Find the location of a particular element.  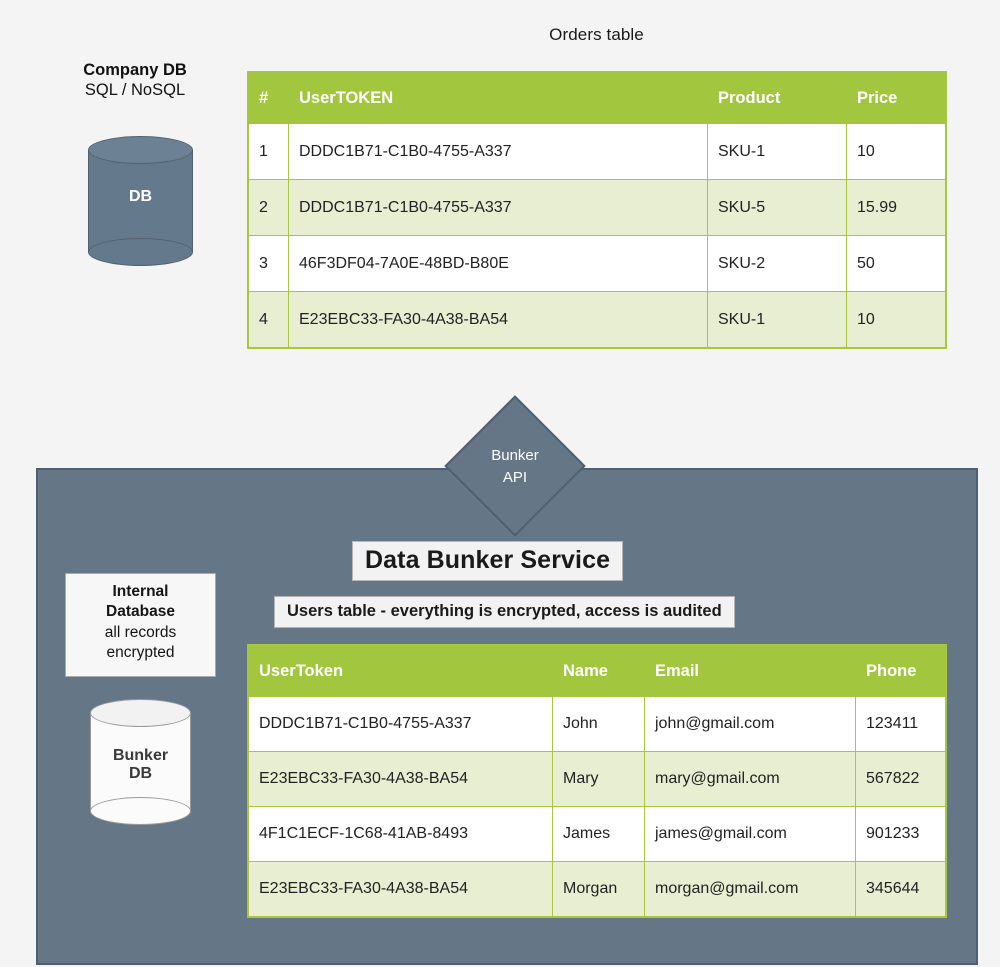

users-cell-phone: 123411 is located at coordinates (900, 724).